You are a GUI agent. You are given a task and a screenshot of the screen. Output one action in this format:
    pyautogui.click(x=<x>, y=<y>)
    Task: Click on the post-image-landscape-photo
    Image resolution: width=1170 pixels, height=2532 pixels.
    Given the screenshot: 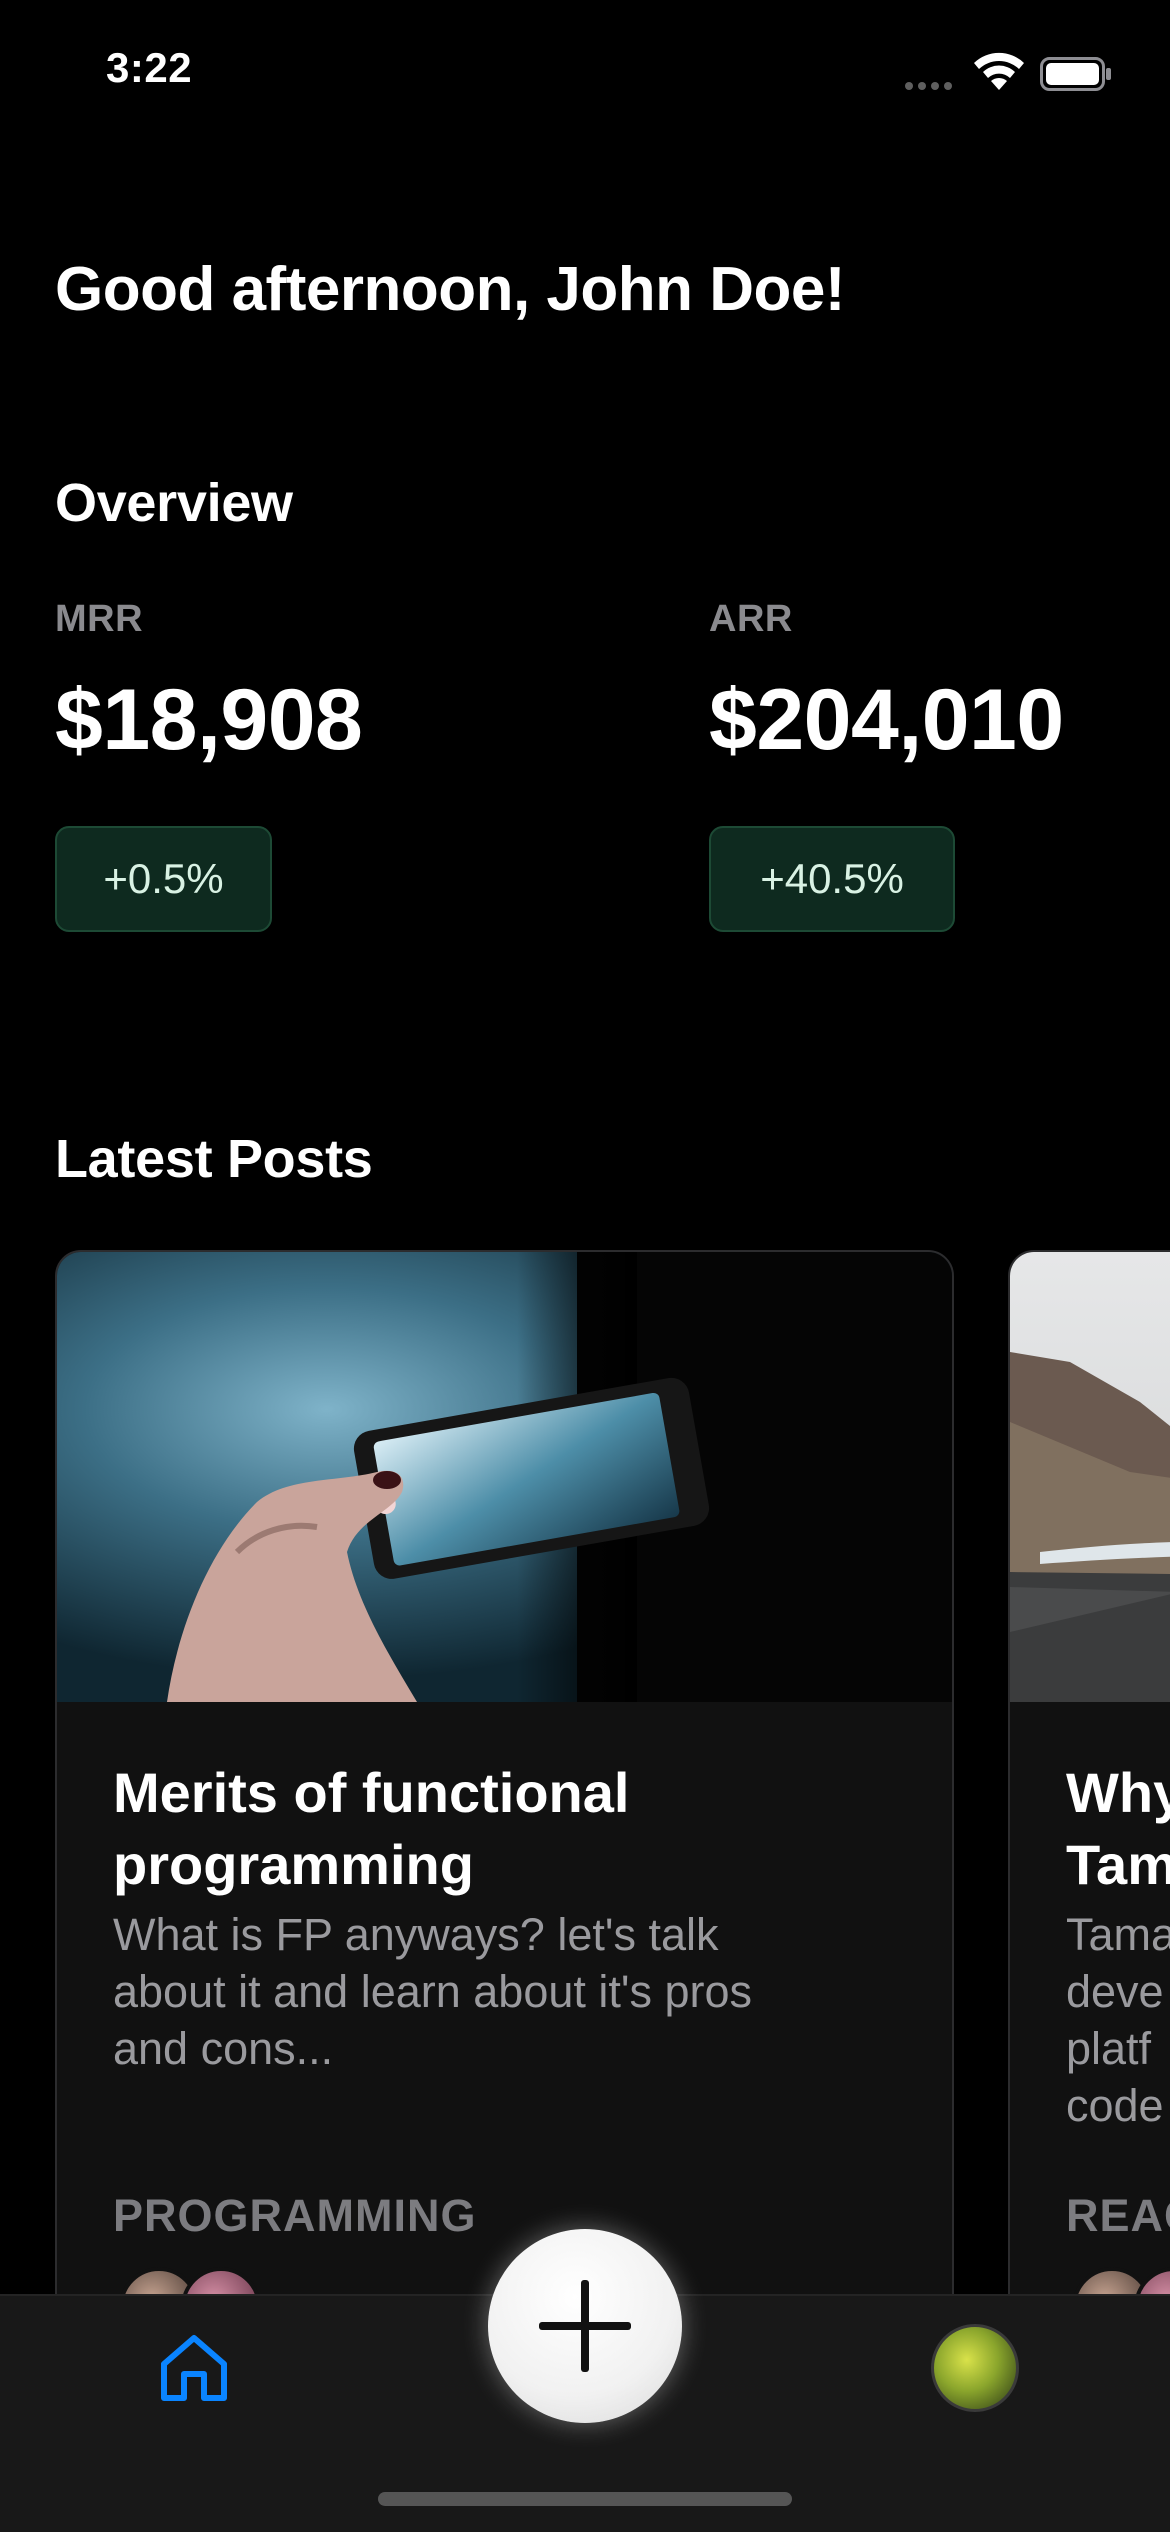 What is the action you would take?
    pyautogui.click(x=1090, y=1477)
    